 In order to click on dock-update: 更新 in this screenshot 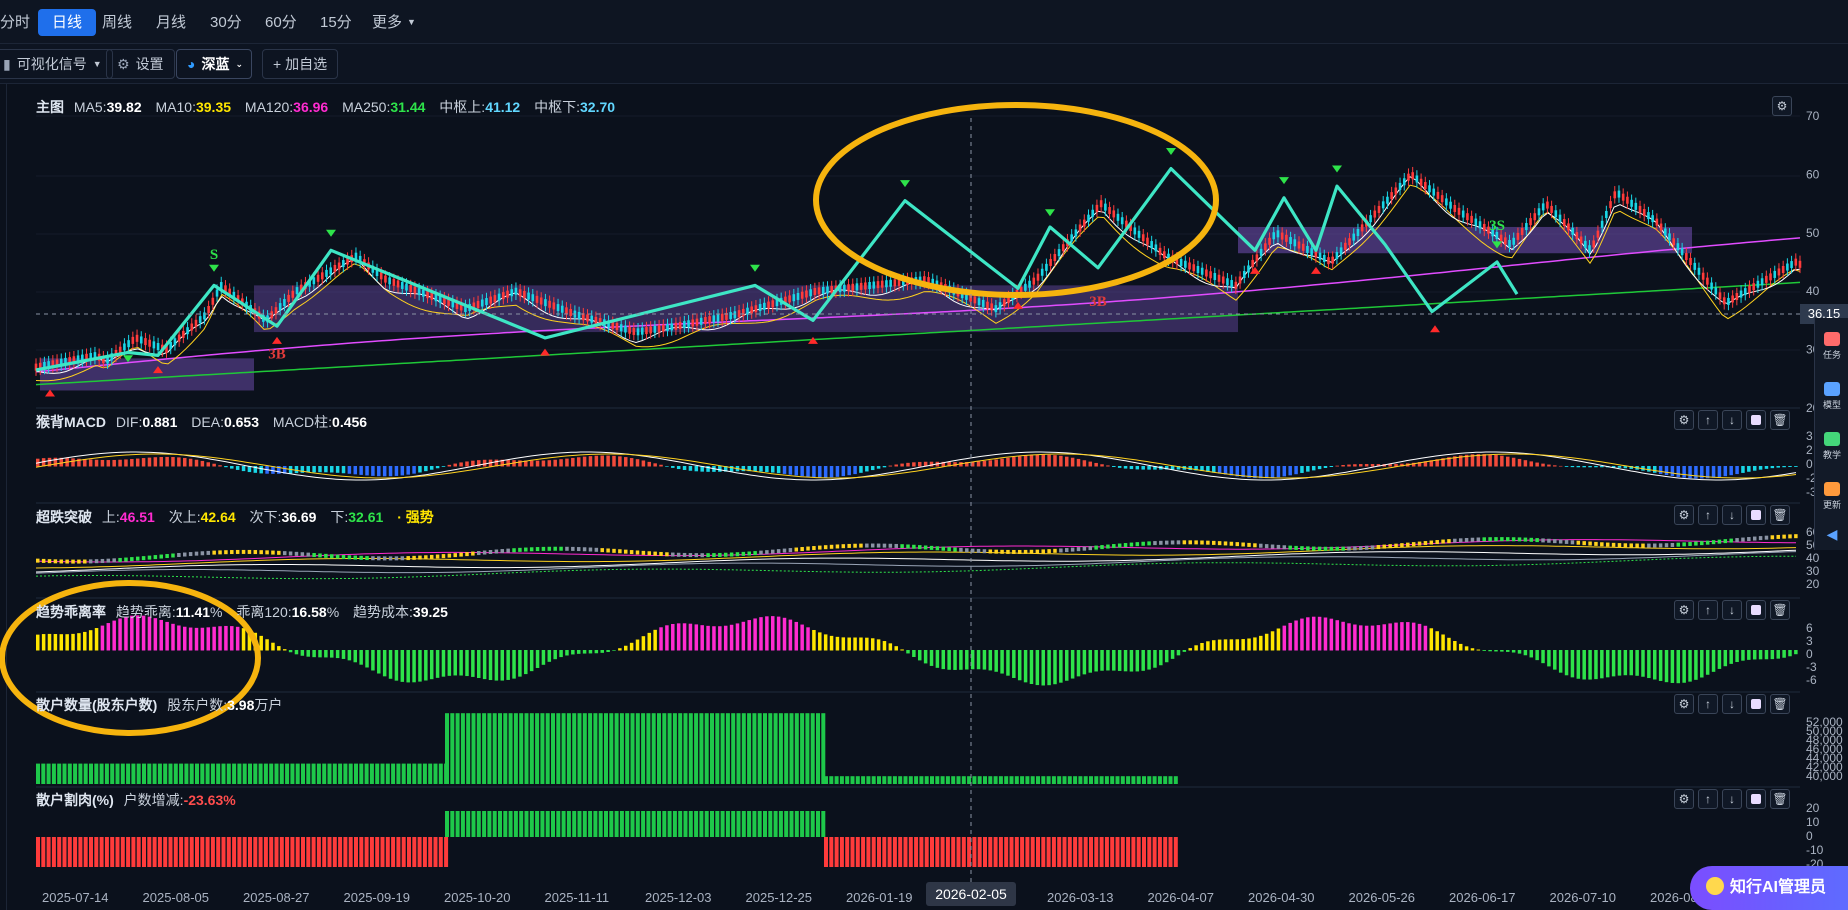, I will do `click(1831, 496)`.